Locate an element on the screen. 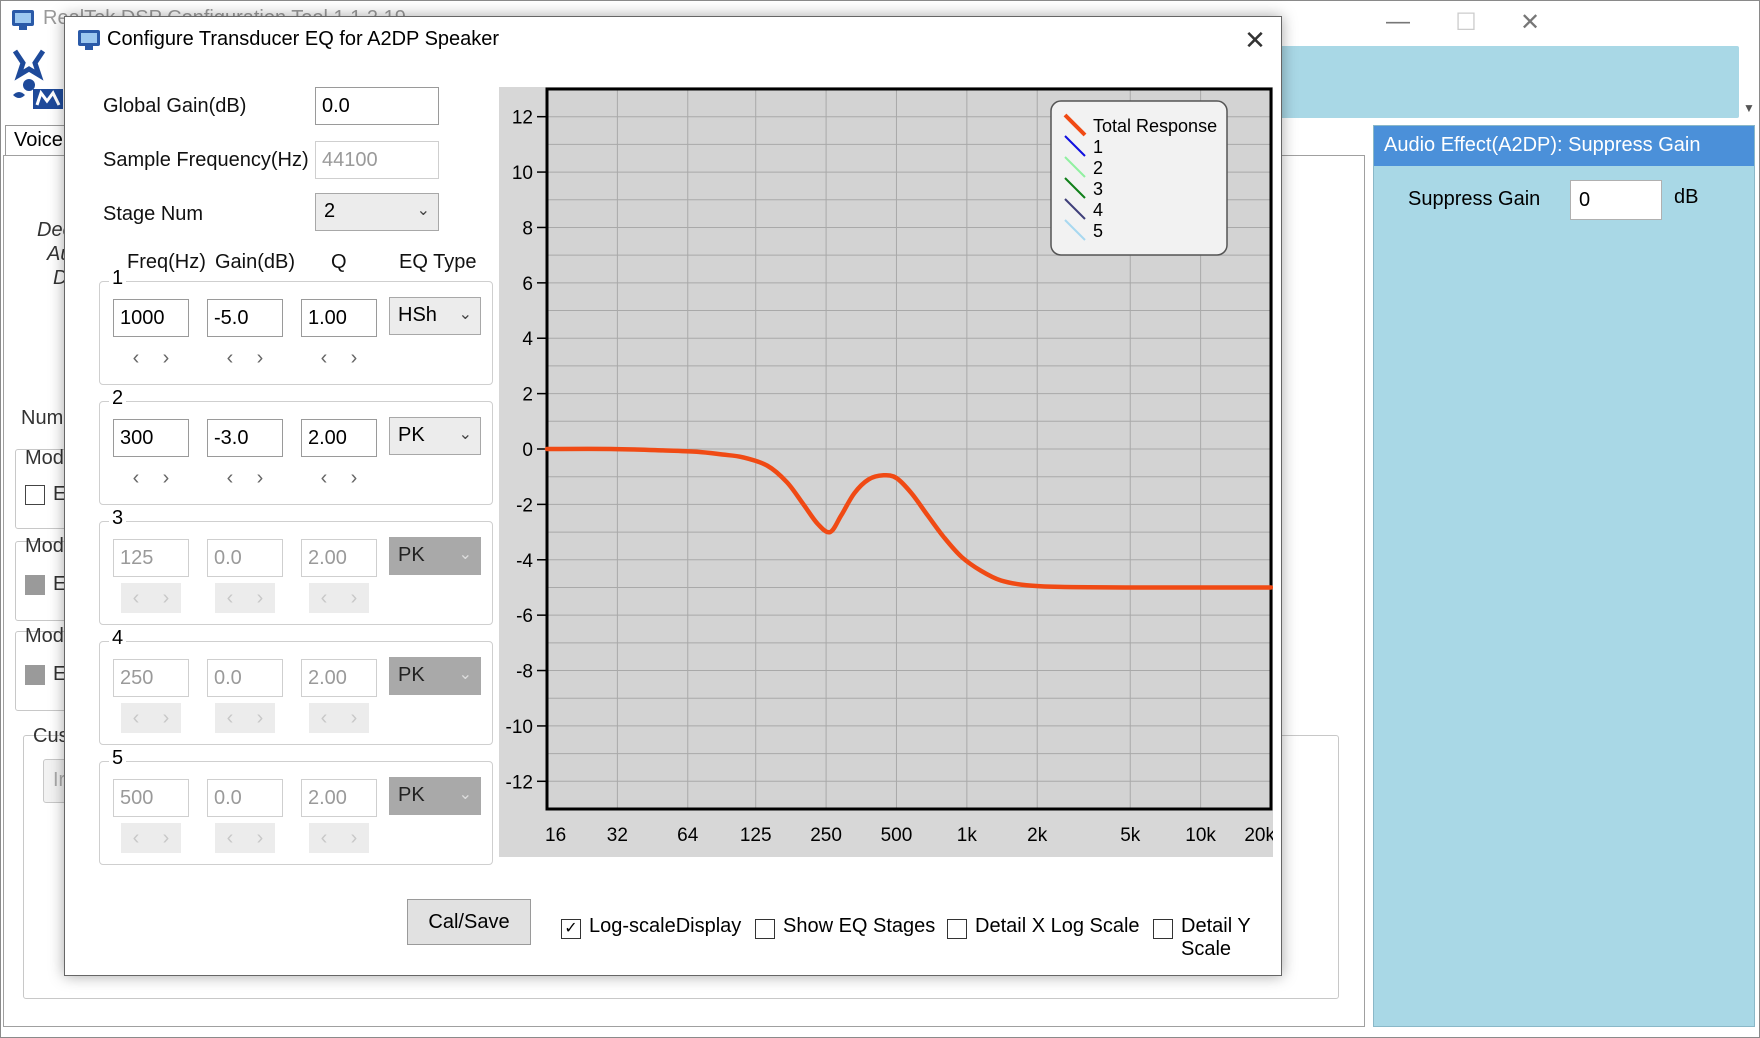 This screenshot has width=1760, height=1038. x-tick-label: 500 is located at coordinates (897, 835).